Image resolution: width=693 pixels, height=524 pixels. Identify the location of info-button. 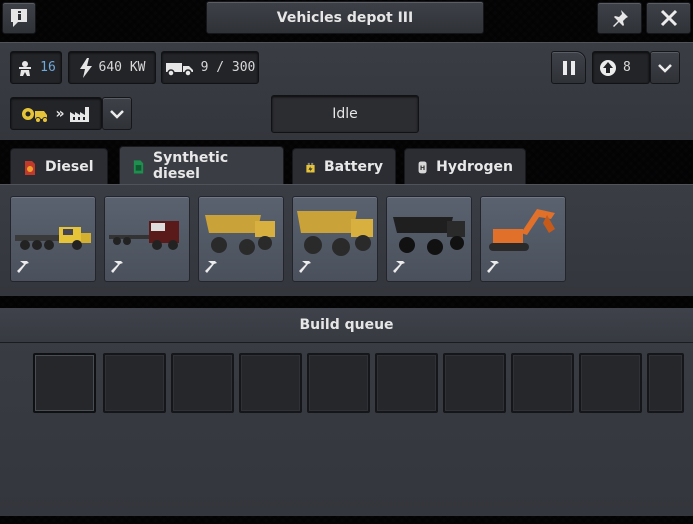
(19, 18).